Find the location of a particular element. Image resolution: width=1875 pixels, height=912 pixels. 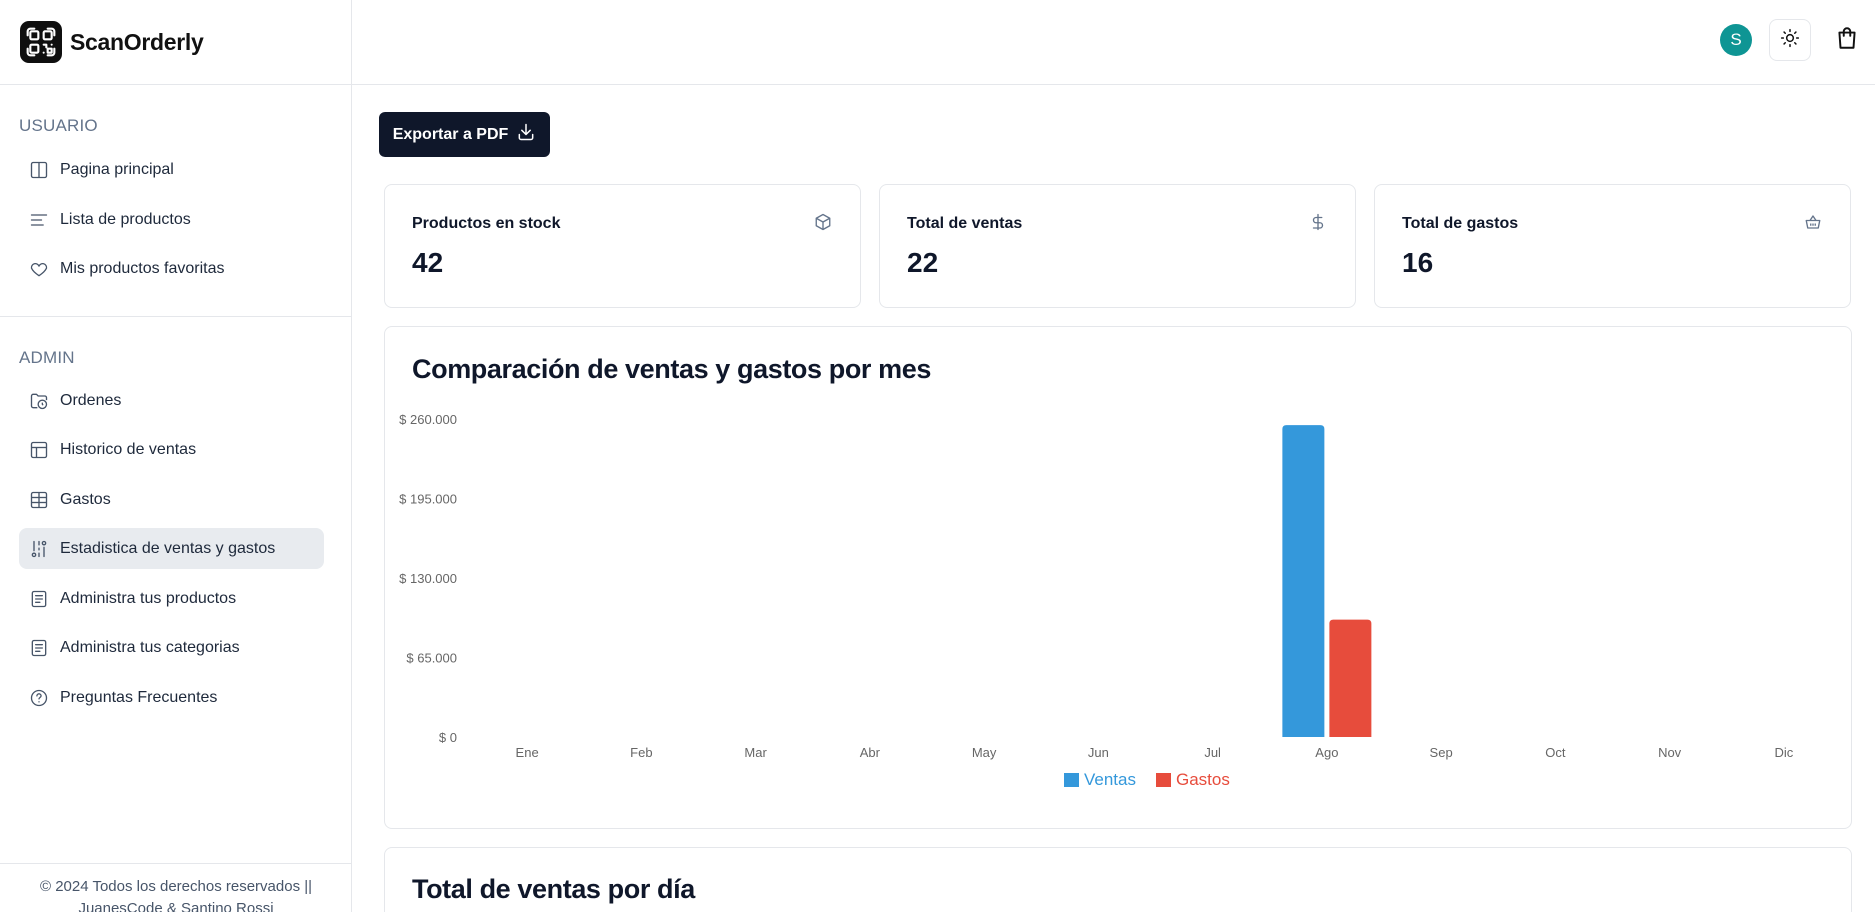

x-tick-label: Oct is located at coordinates (1555, 752).